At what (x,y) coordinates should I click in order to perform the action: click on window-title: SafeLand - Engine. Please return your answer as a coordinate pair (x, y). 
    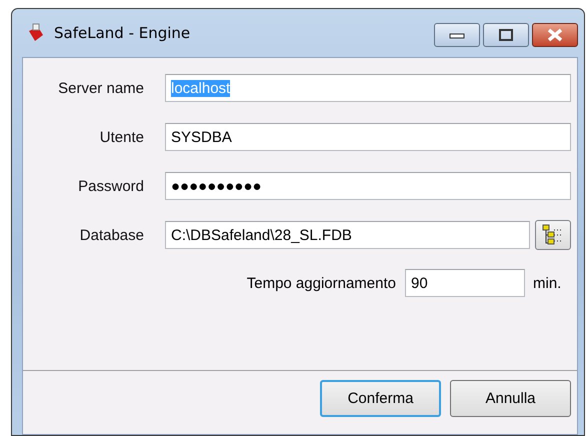
    Looking at the image, I should click on (123, 33).